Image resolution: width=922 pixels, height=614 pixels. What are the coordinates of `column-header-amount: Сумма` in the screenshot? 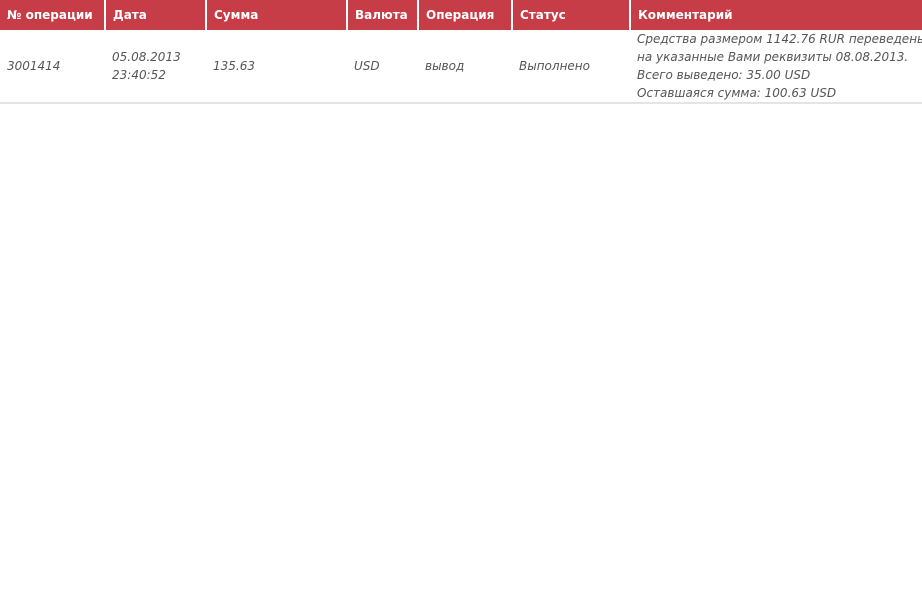 It's located at (277, 15).